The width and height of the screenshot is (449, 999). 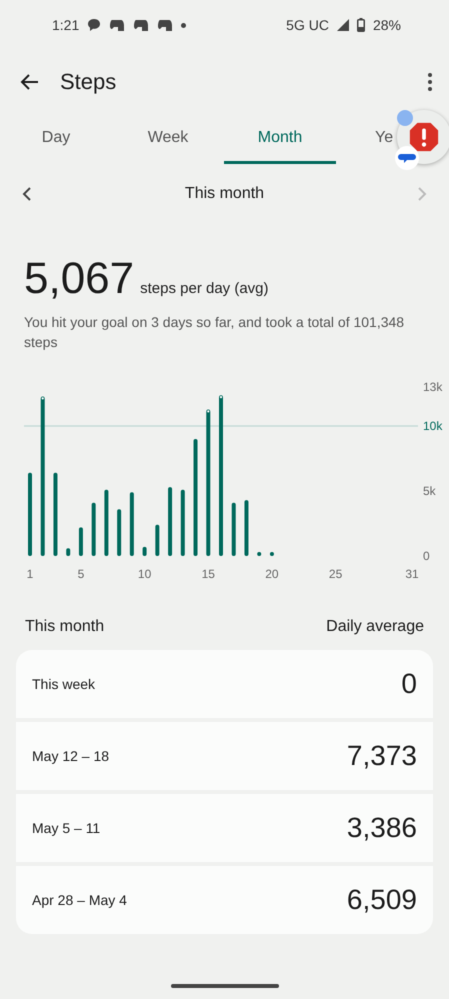 What do you see at coordinates (272, 574) in the screenshot?
I see `axis-label: 20` at bounding box center [272, 574].